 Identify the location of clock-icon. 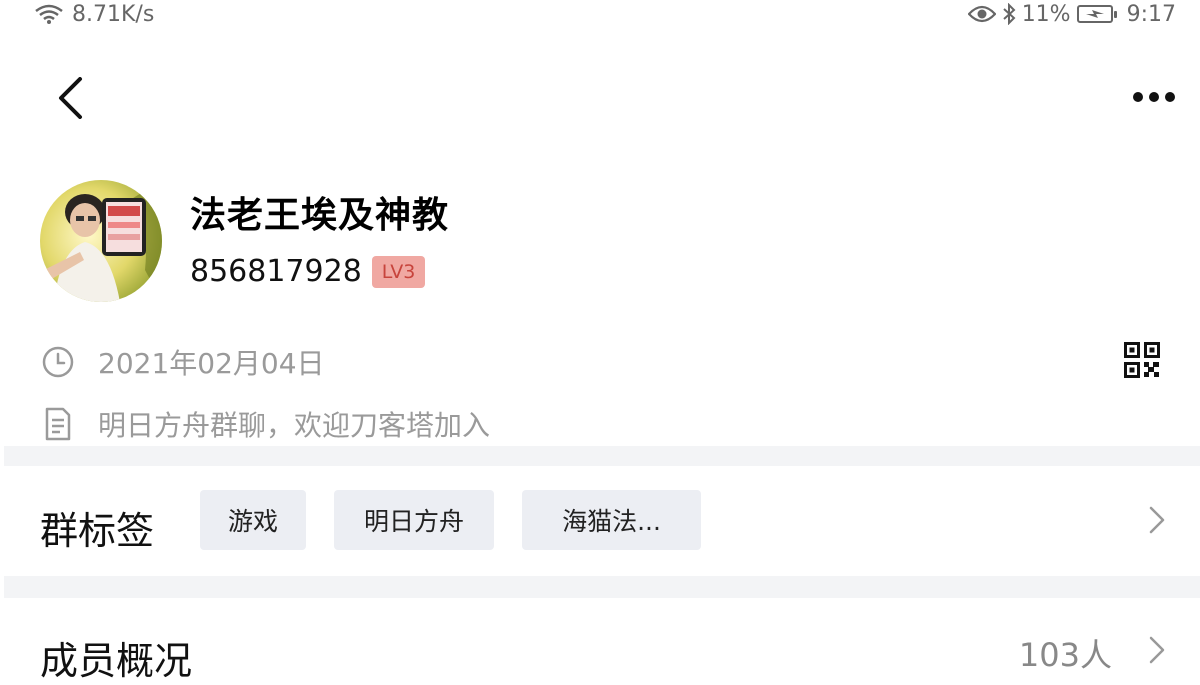
(58, 362).